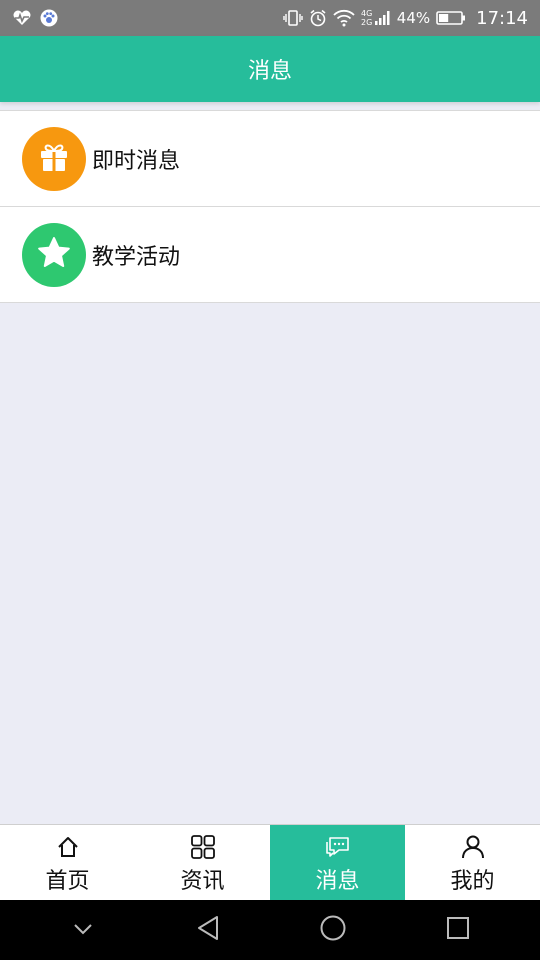 The image size is (540, 960). I want to click on list-item-label: 教学活动, so click(136, 257).